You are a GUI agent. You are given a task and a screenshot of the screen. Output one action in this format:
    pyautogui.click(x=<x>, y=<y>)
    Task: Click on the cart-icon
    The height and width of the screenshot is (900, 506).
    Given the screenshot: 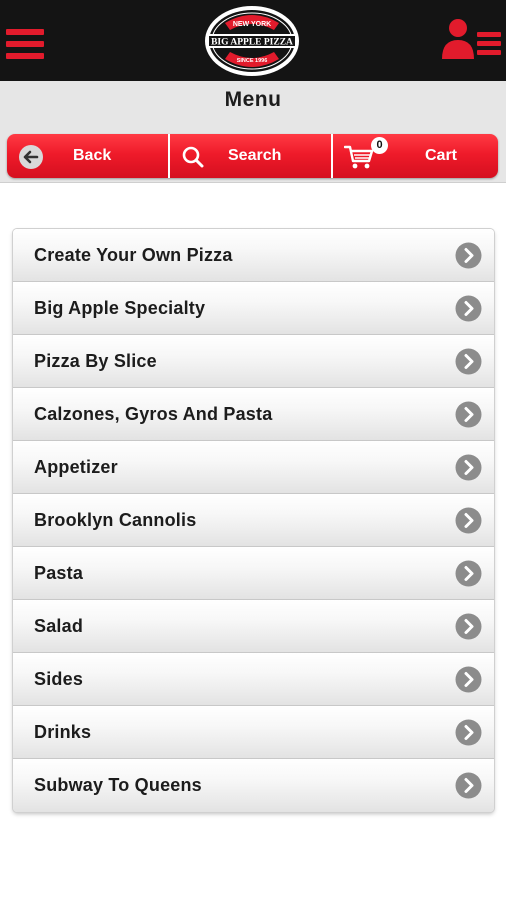 What is the action you would take?
    pyautogui.click(x=359, y=157)
    